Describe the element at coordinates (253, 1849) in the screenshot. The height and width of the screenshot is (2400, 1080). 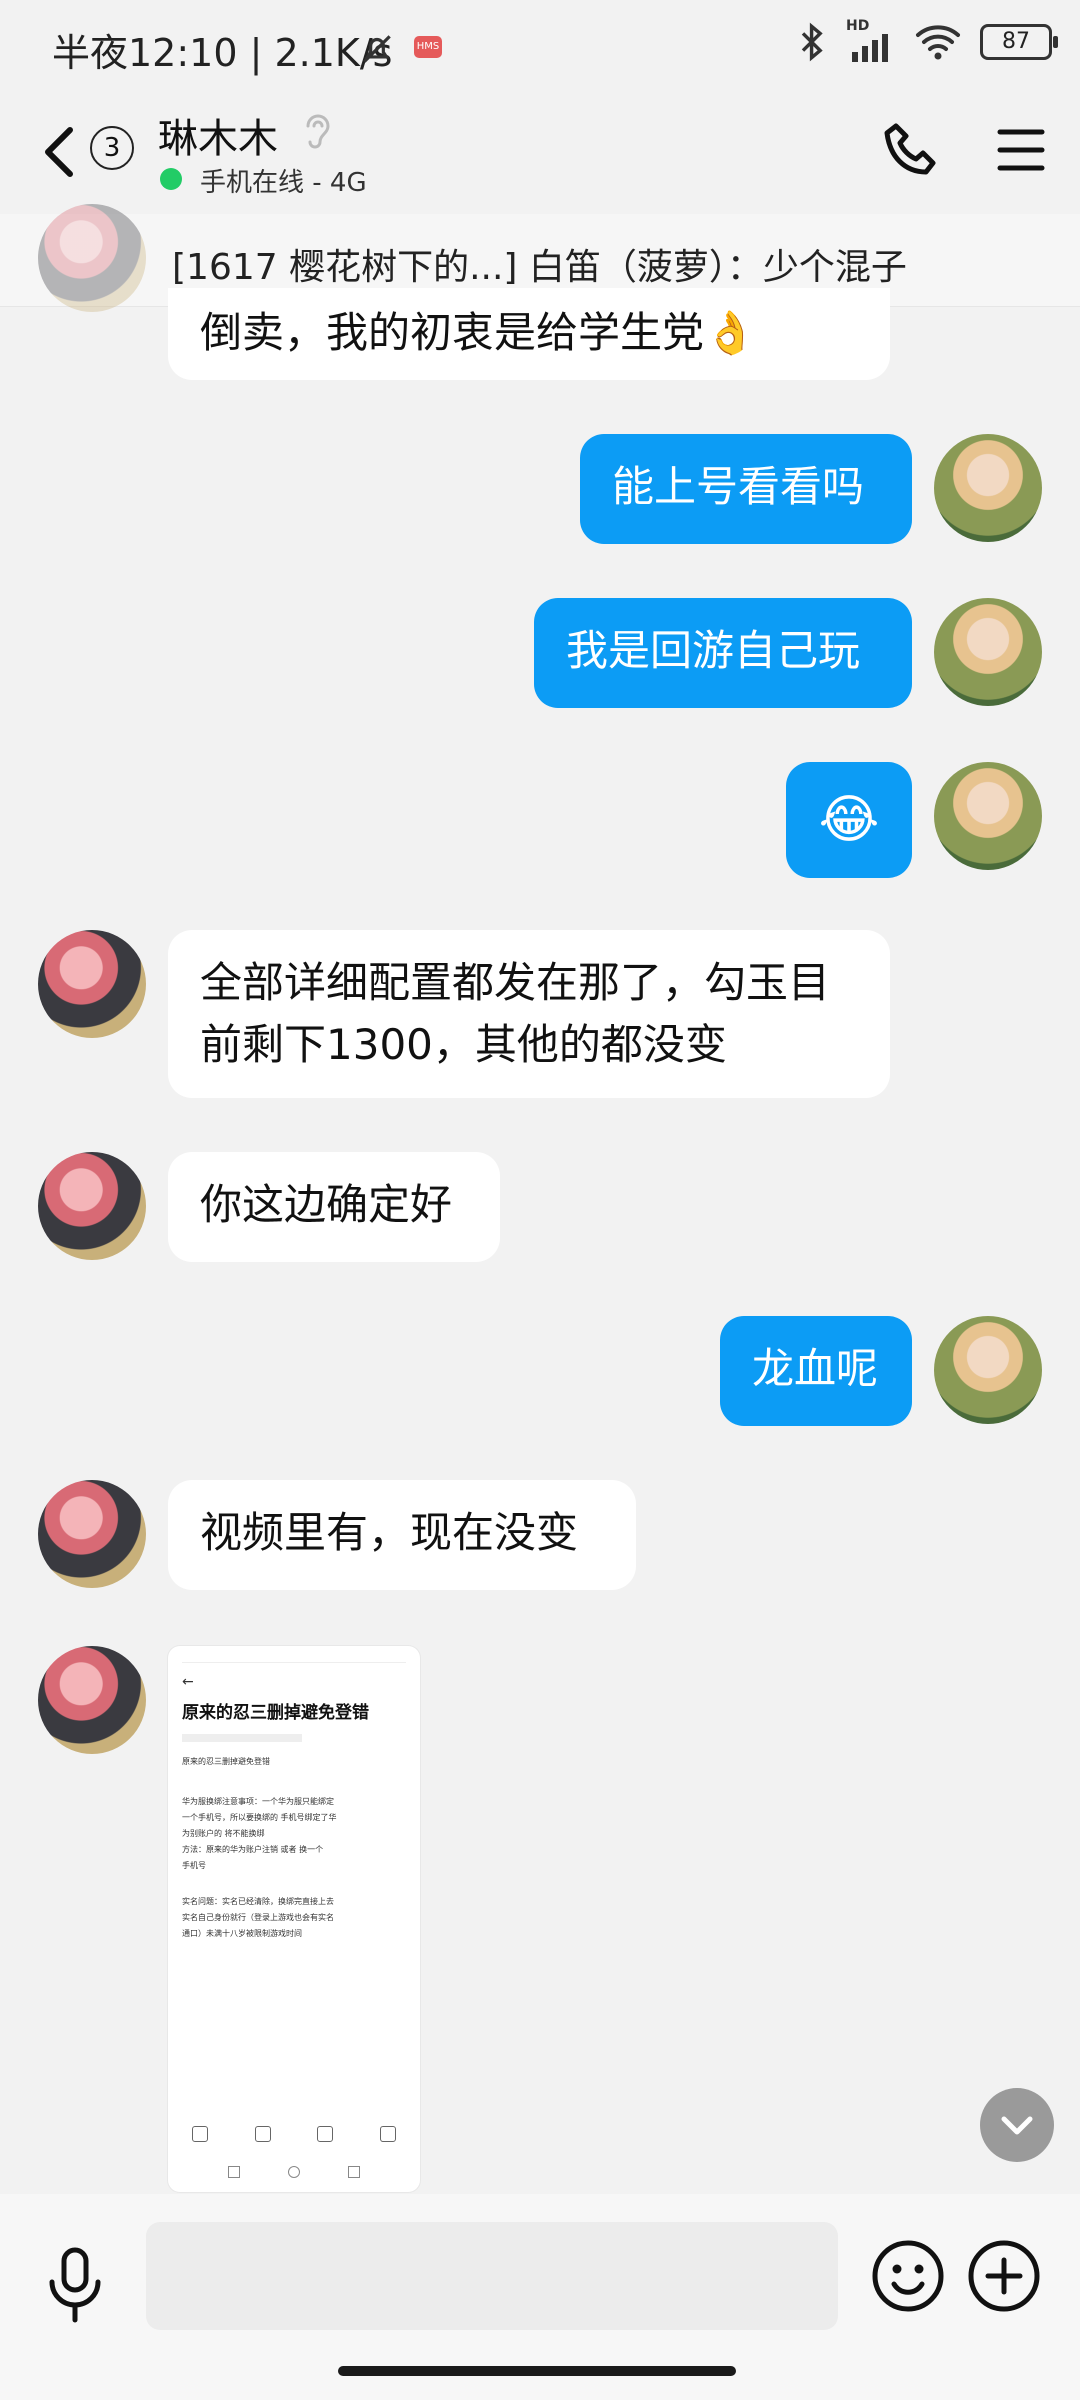
I see `screenshot-line: 方法：原来的华为账户注销 或者 换一个` at that location.